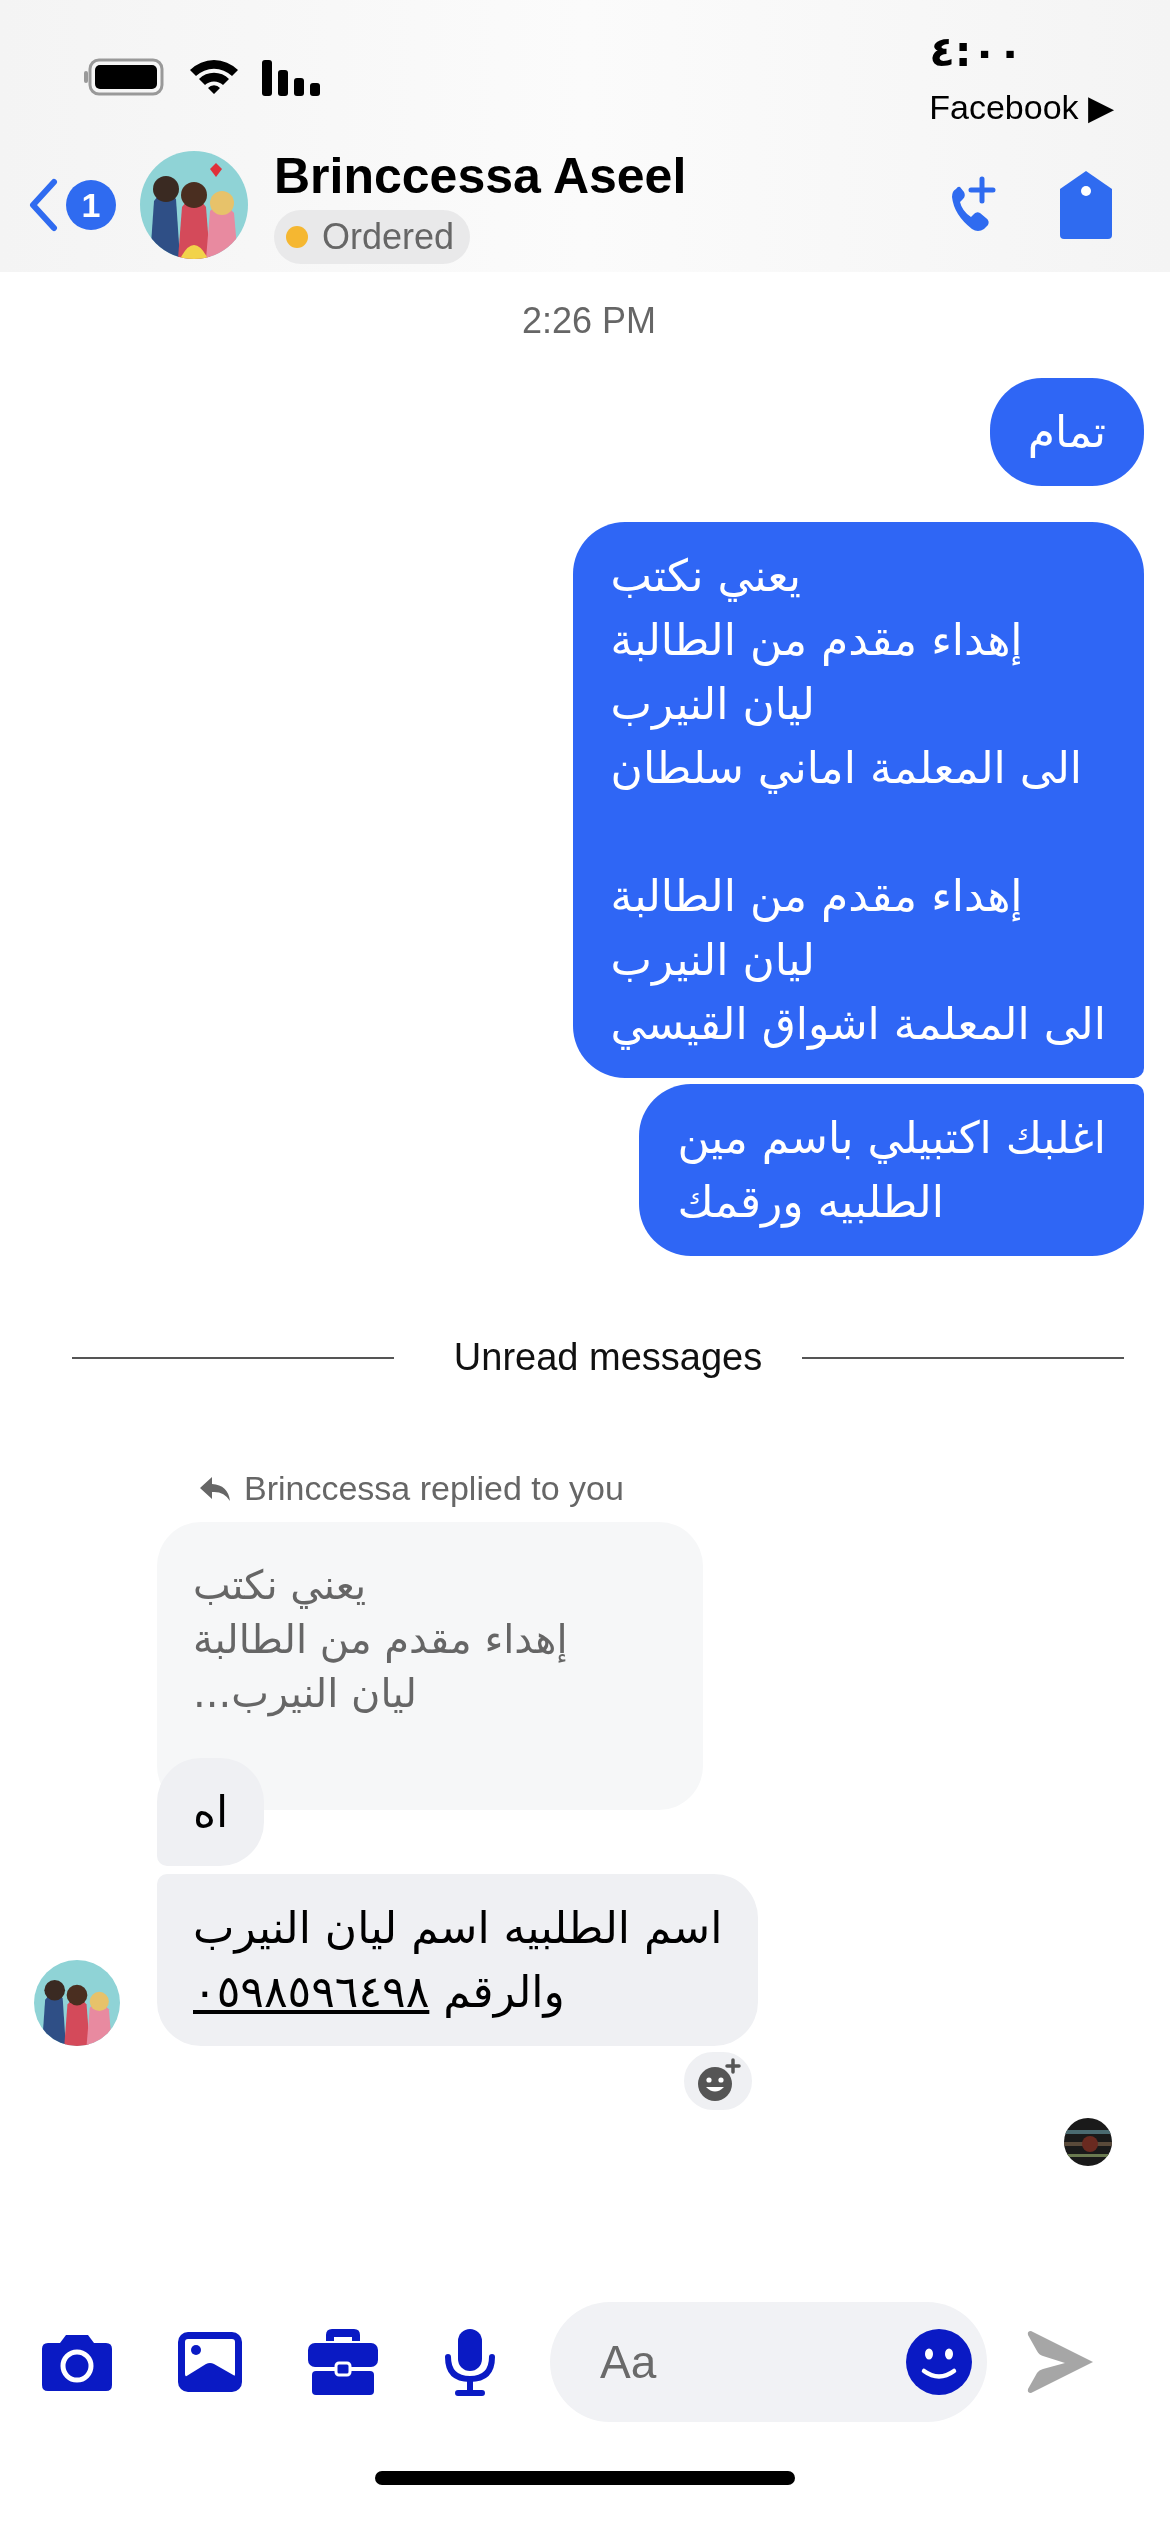  I want to click on reply-icon, so click(215, 1488).